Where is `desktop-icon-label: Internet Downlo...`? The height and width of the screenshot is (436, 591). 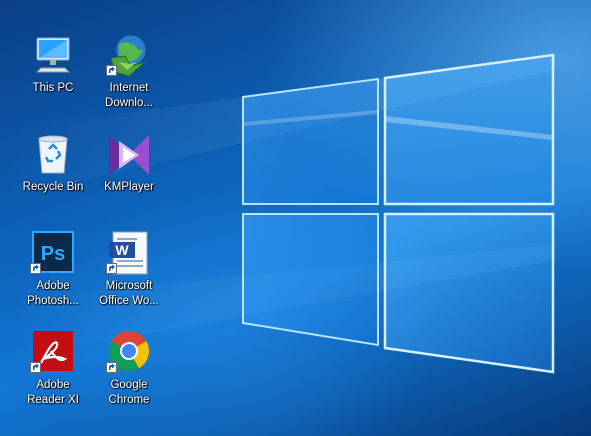
desktop-icon-label: Internet Downlo... is located at coordinates (129, 95).